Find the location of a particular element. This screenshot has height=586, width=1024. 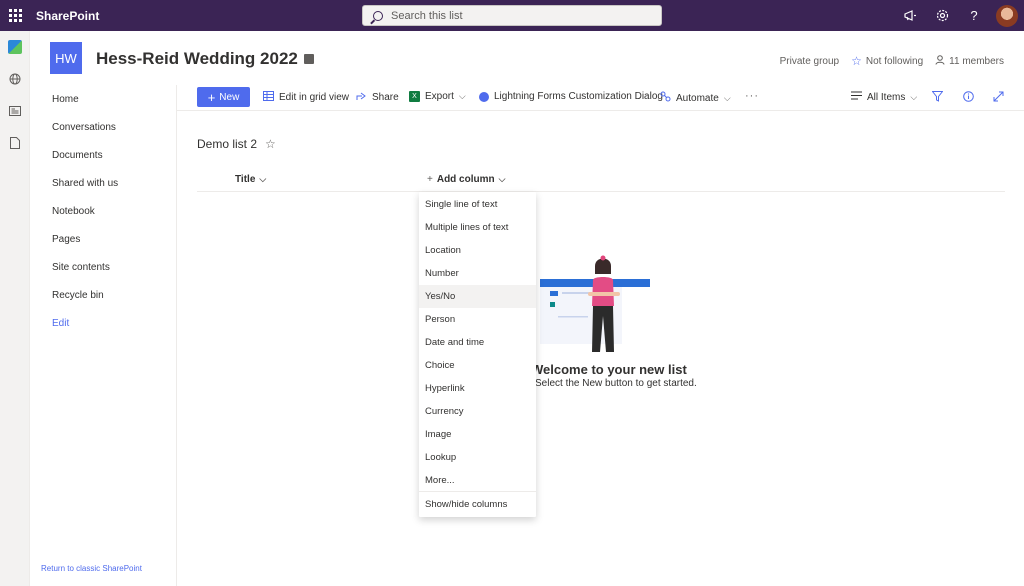

suite-bar: SharePoint Search this list ? is located at coordinates (512, 15).